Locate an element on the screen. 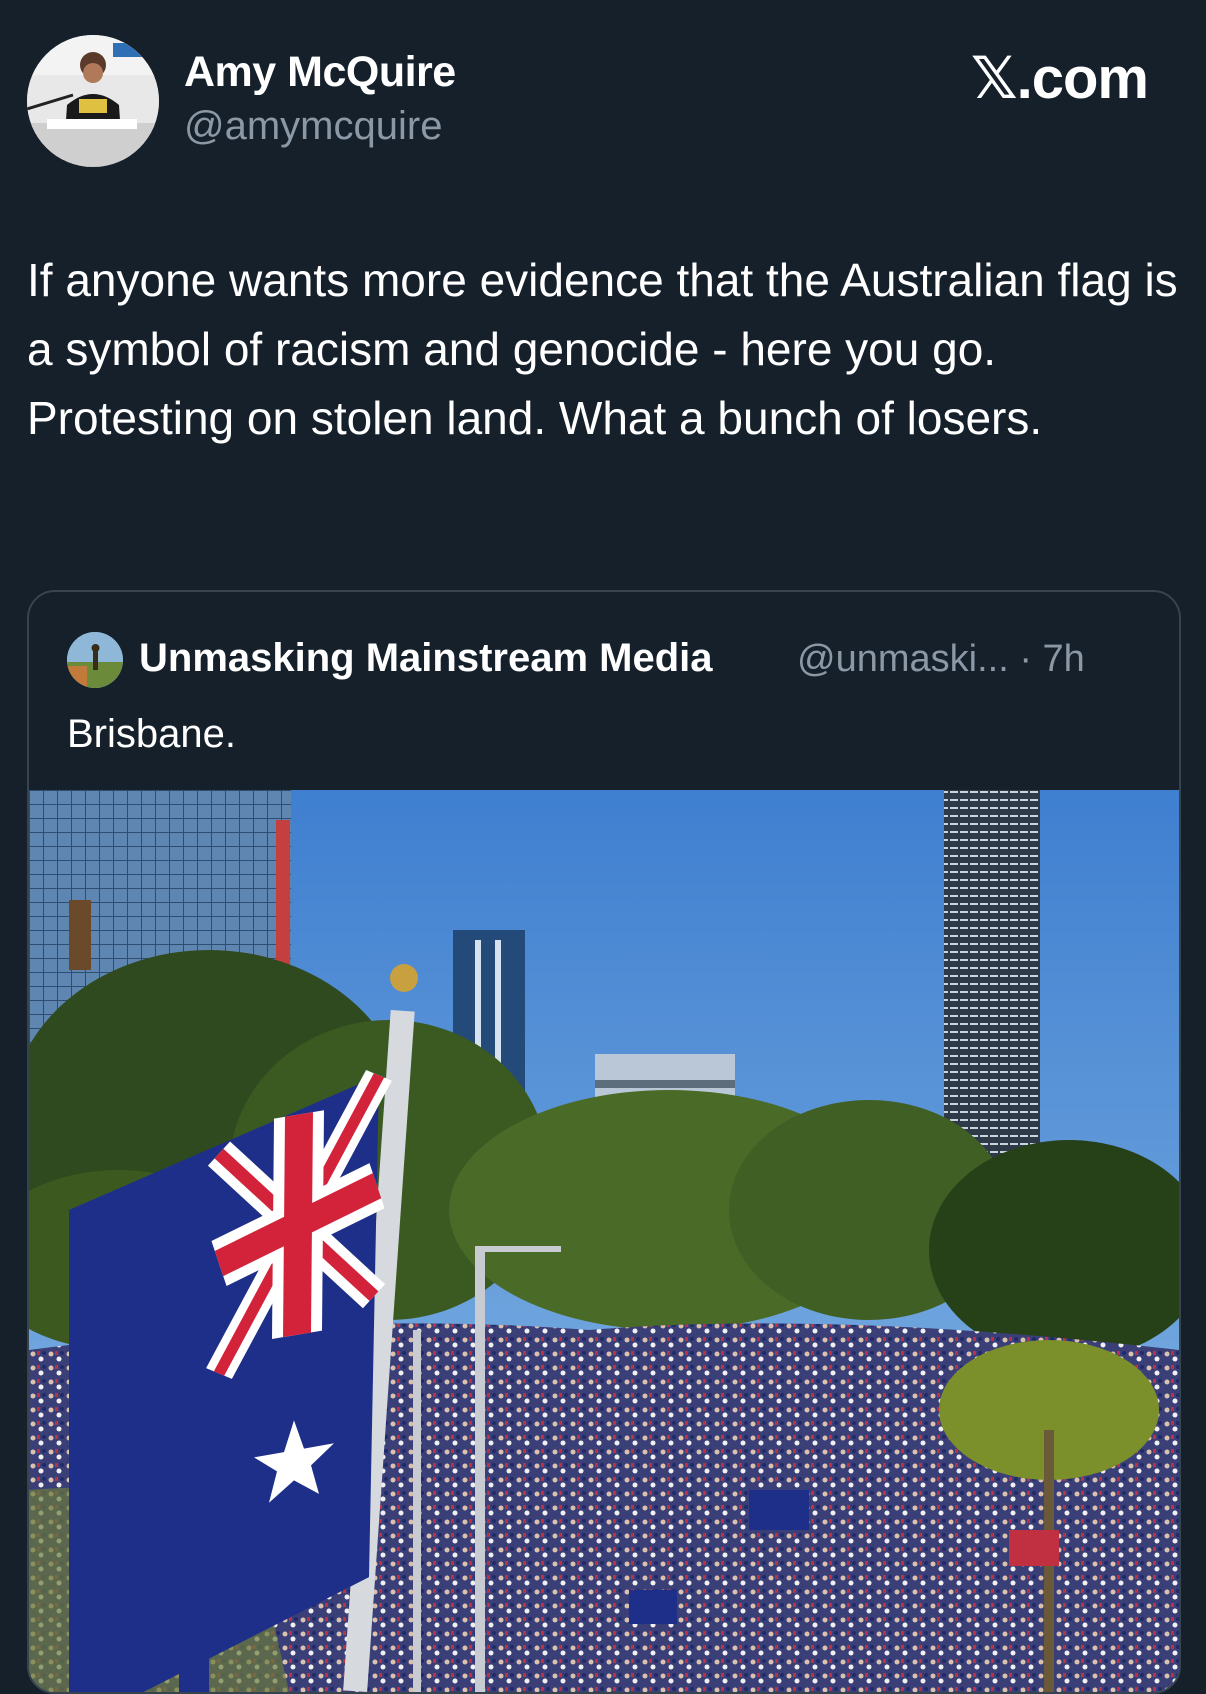 The width and height of the screenshot is (1206, 1694). quoted-author-avatar is located at coordinates (95, 660).